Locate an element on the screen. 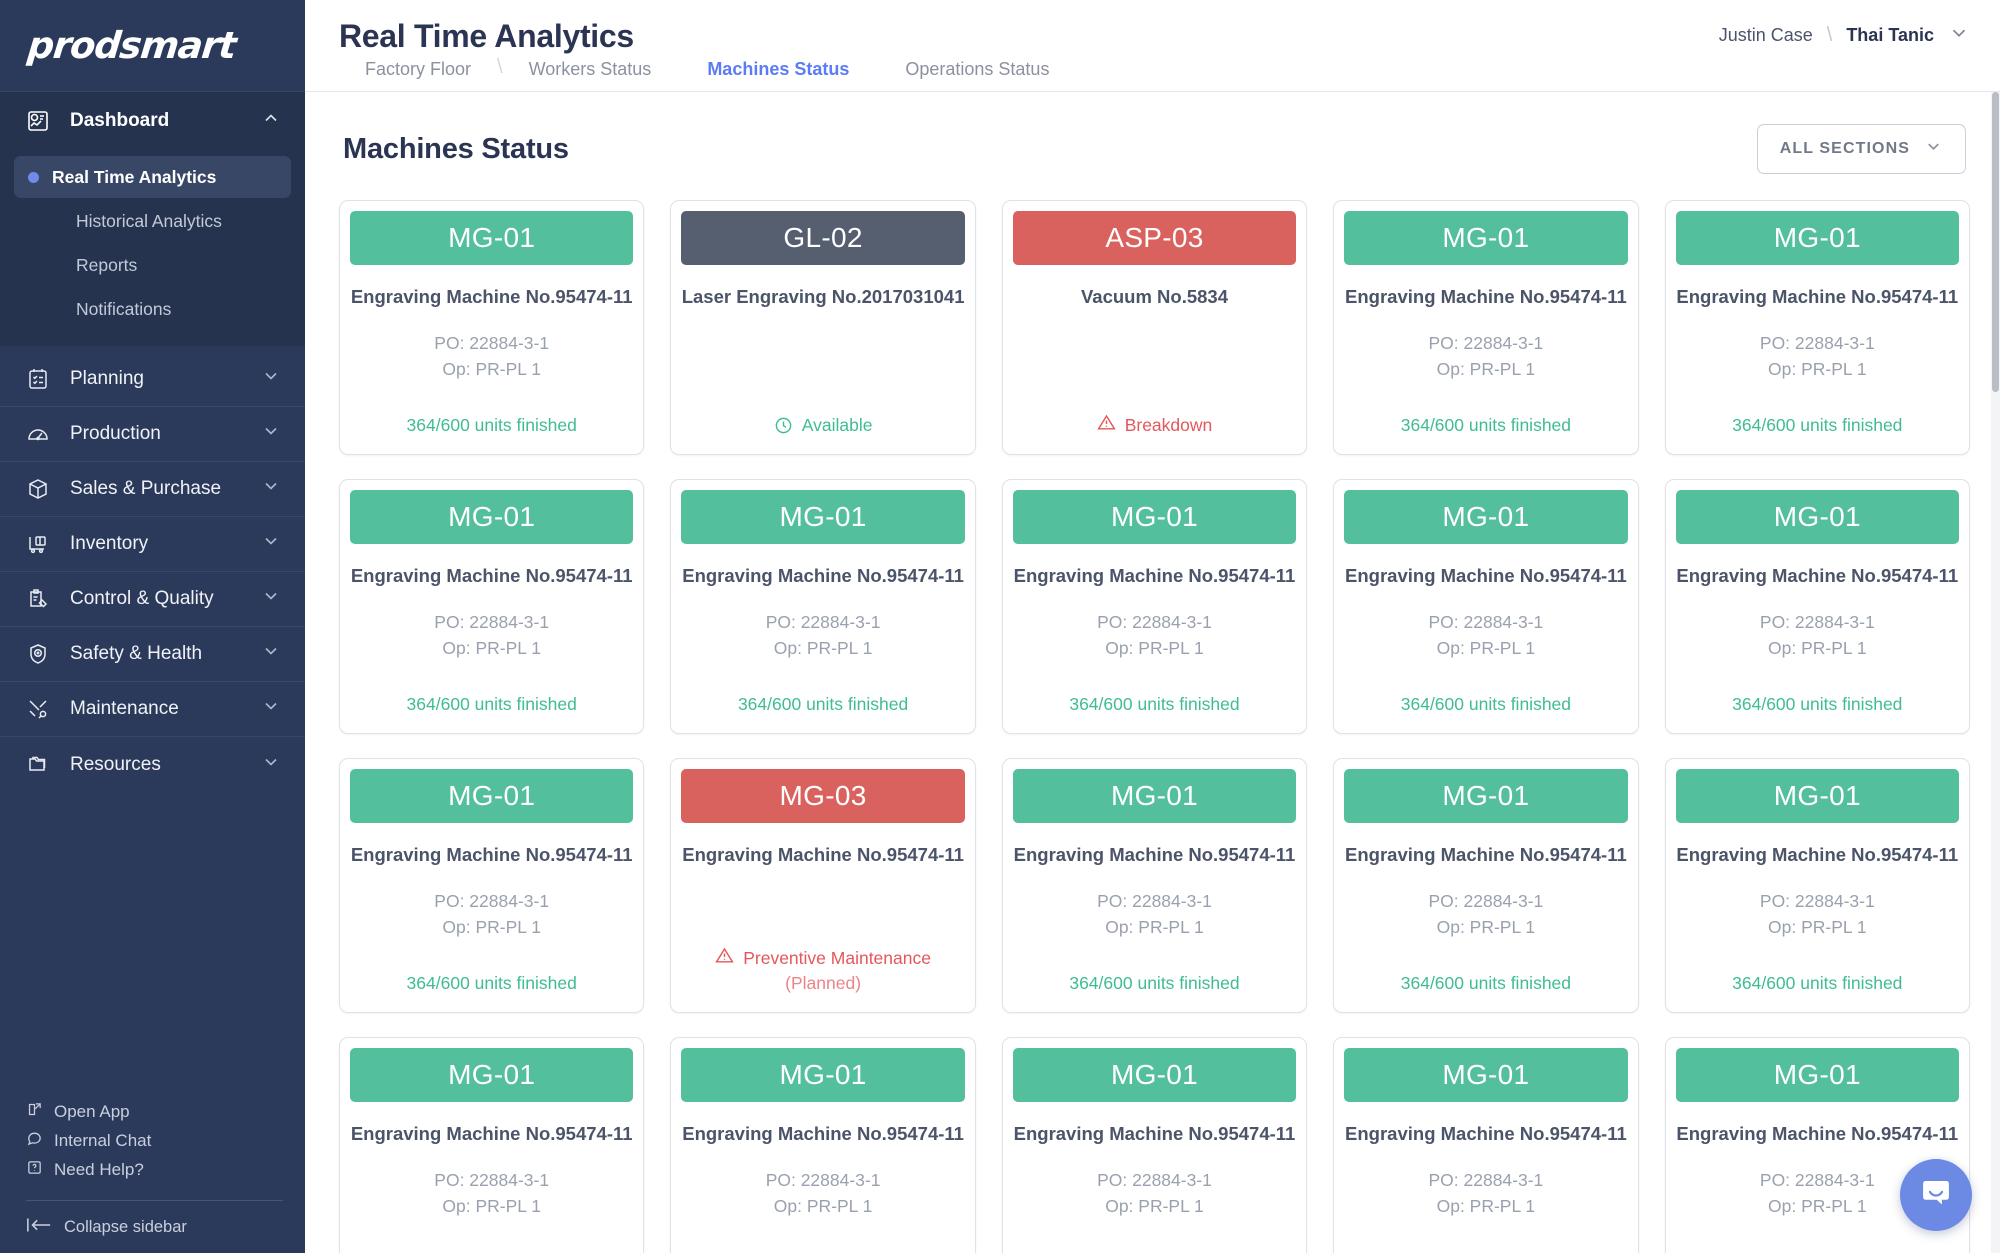 The height and width of the screenshot is (1253, 2000). org-name: Thai Tanic is located at coordinates (1890, 35).